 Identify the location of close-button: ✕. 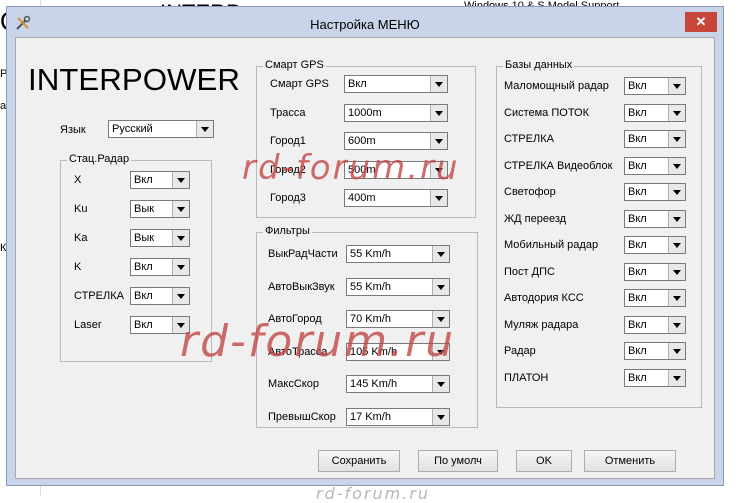
(701, 22).